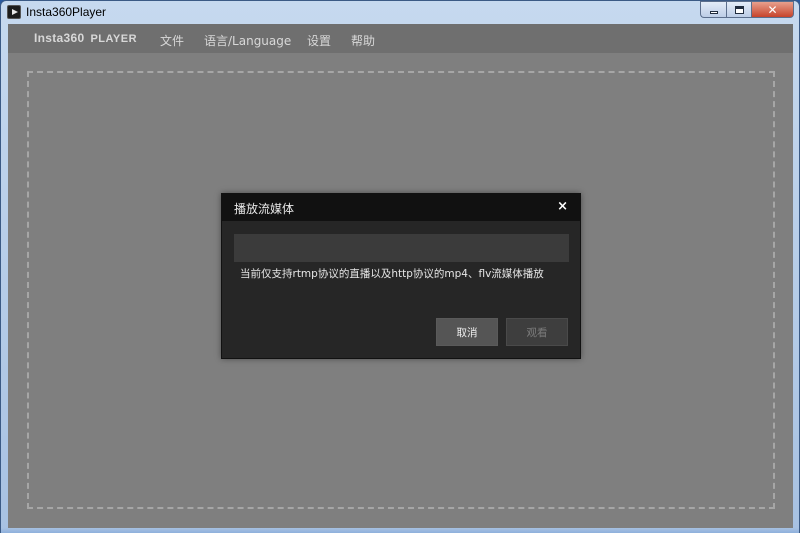 This screenshot has width=800, height=533. What do you see at coordinates (392, 274) in the screenshot?
I see `protocol-hint: 当前仅支持rtmp协议的直播以及http协议的mp4、flv流媒体播放` at bounding box center [392, 274].